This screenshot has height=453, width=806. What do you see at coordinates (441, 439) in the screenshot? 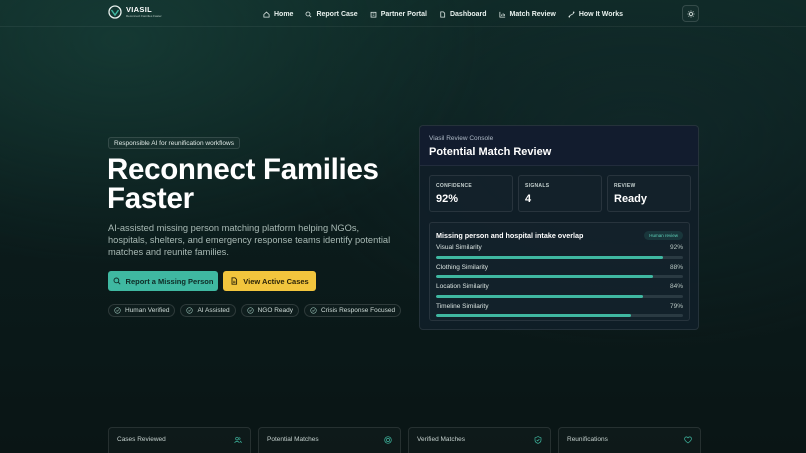
I see `stat-label: Verified Matches` at bounding box center [441, 439].